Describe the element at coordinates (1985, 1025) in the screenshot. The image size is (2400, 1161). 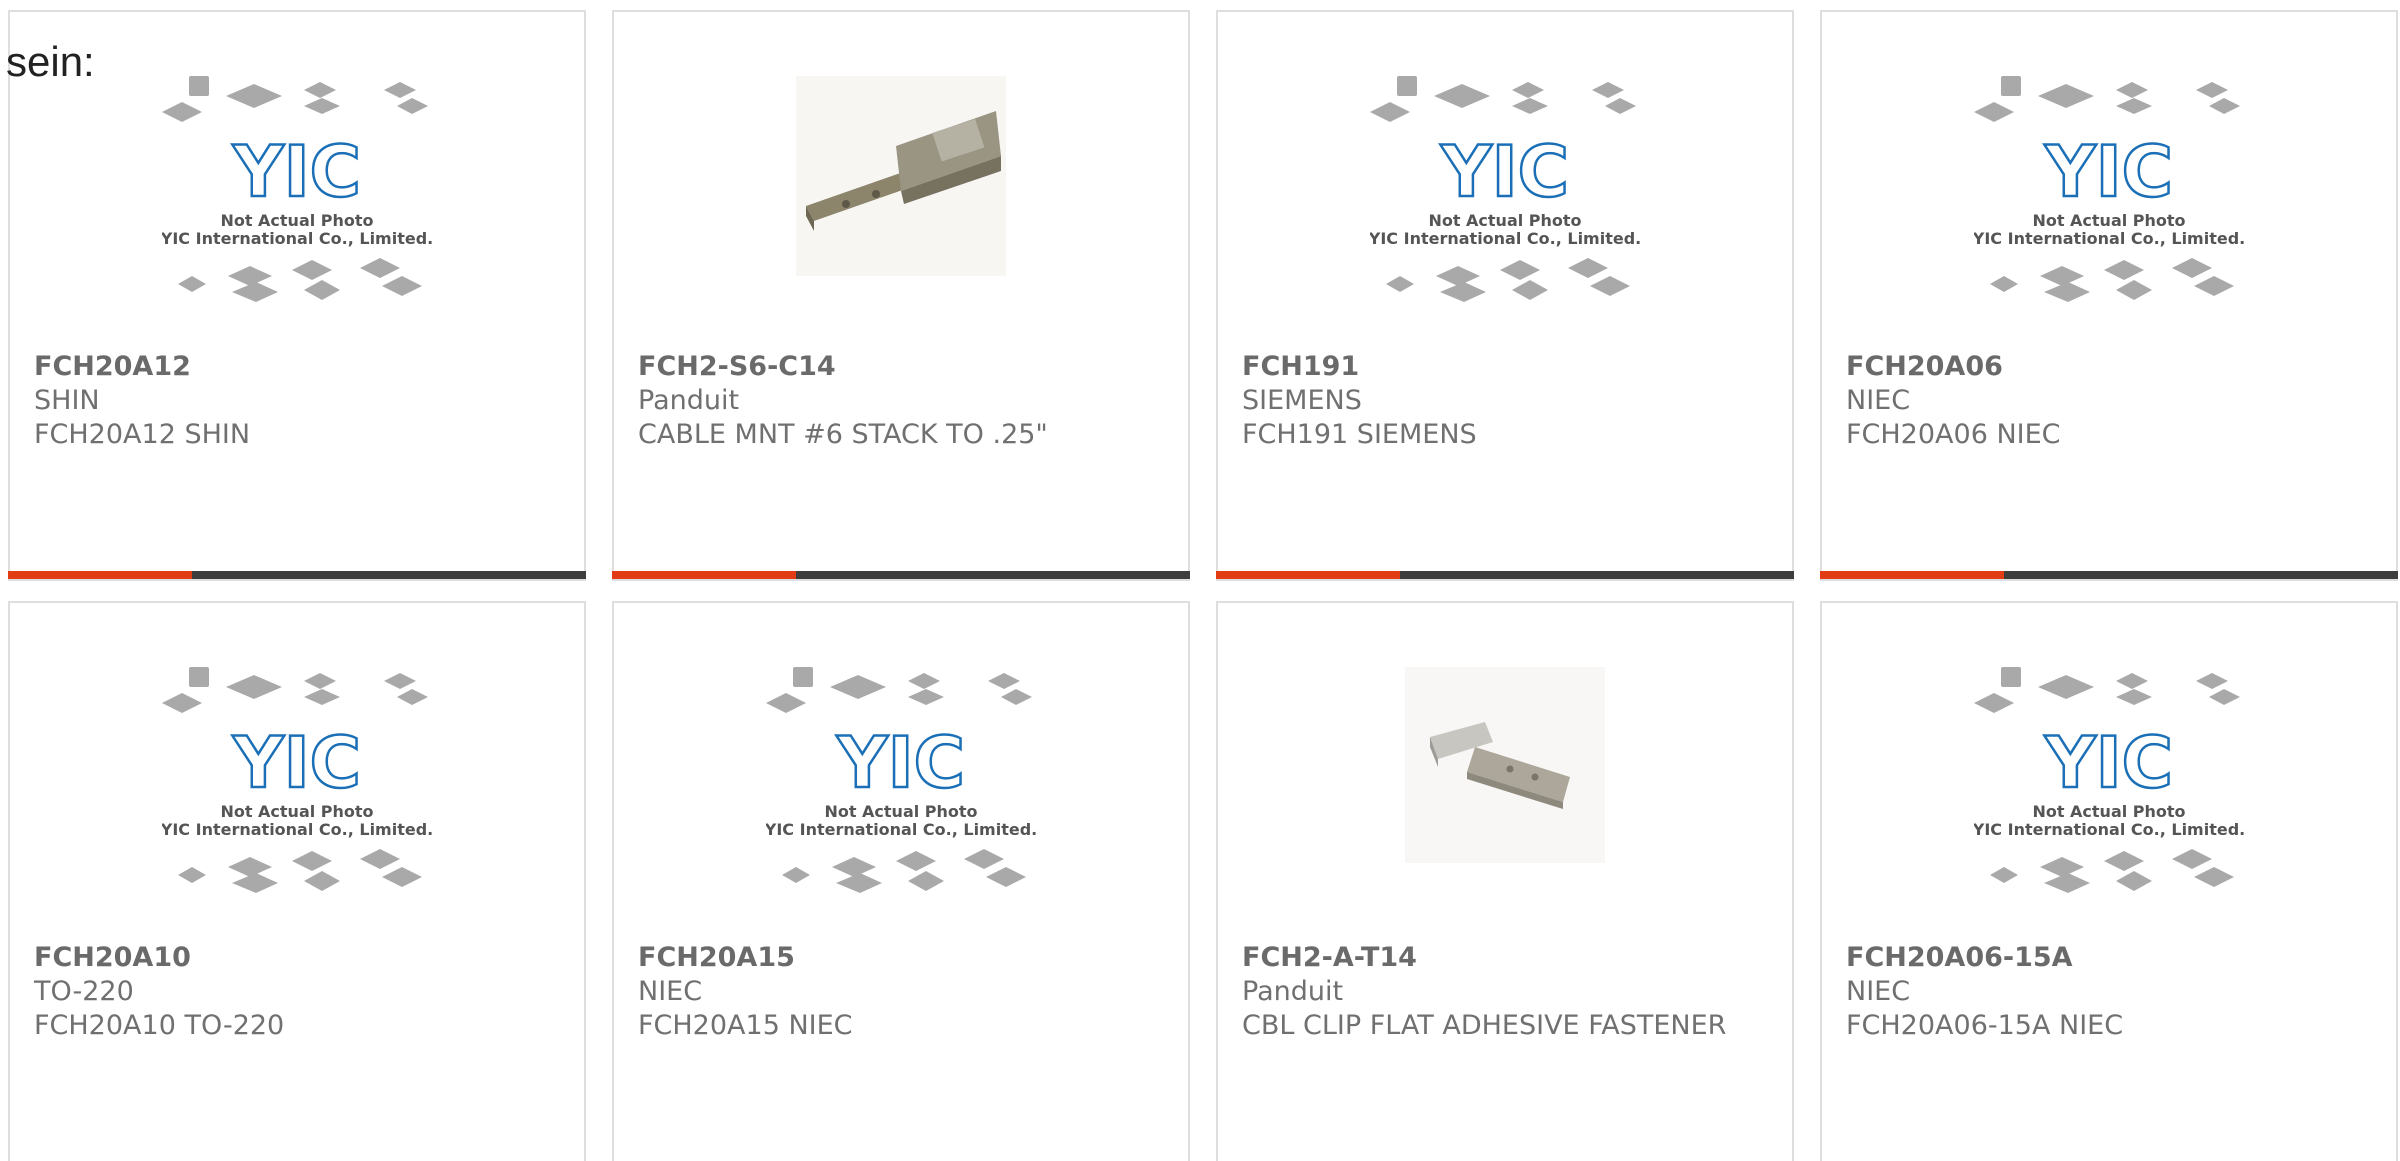
I see `description: FCH20A06-15A NIEC` at that location.